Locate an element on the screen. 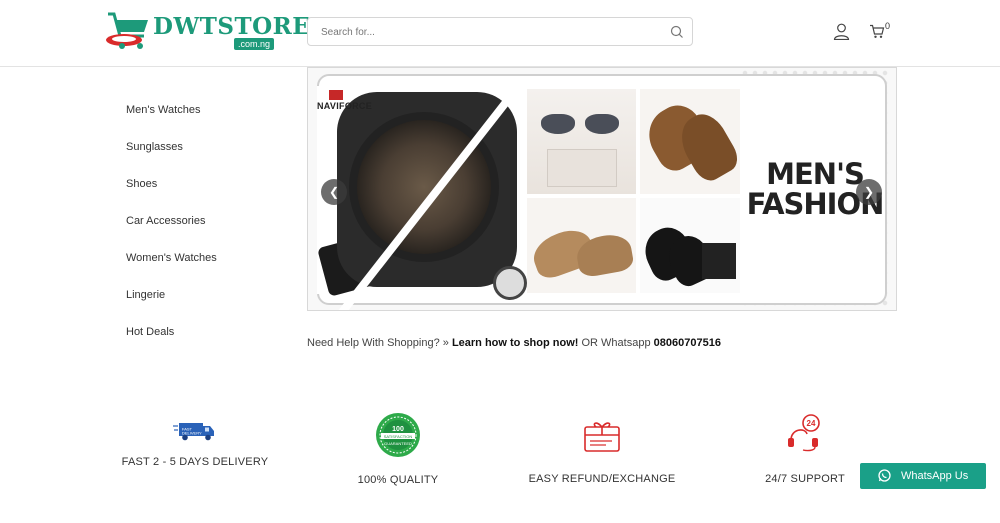  feature-delivery-label: FAST 2 - 5 DAYS DELIVERY is located at coordinates (195, 462).